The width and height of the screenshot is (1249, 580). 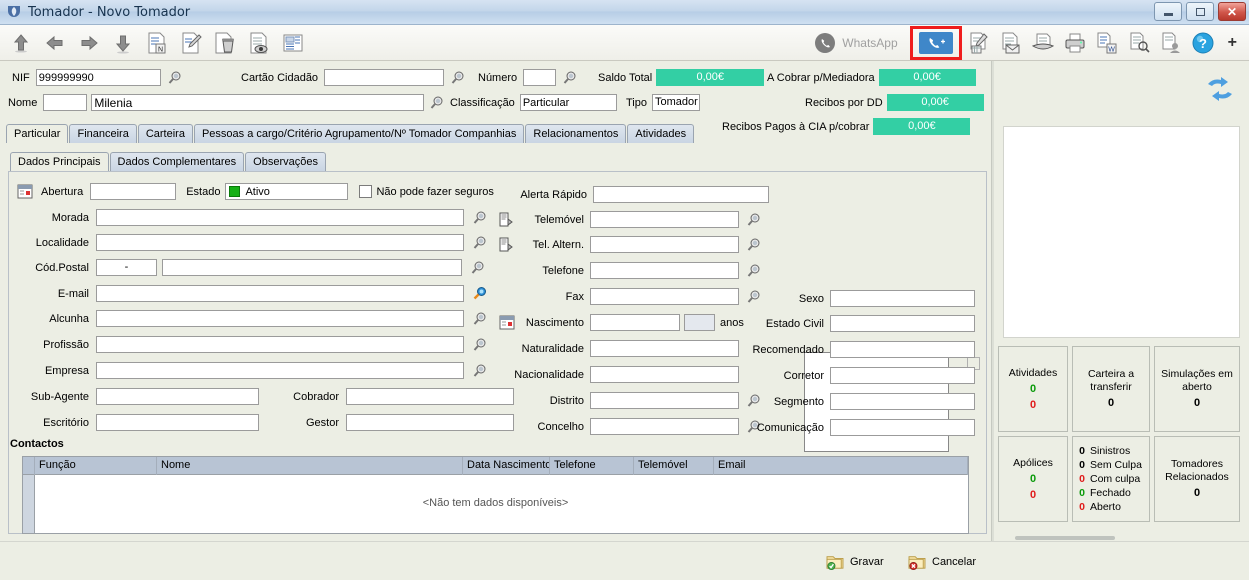 What do you see at coordinates (65, 102) in the screenshot?
I see `nome-prefix-input` at bounding box center [65, 102].